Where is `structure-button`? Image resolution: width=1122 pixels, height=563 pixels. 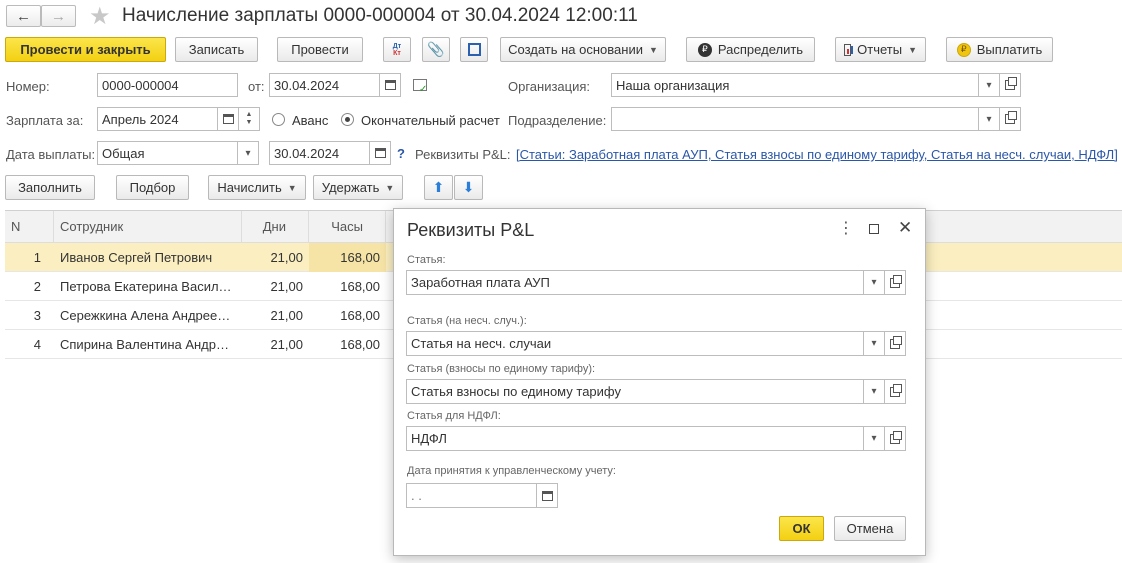
structure-button is located at coordinates (474, 49).